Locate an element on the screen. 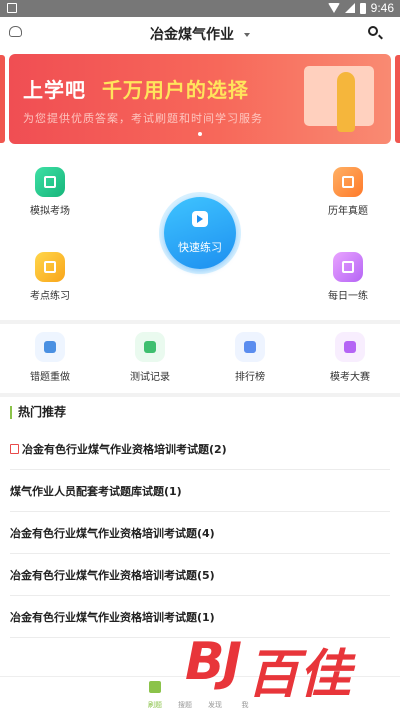 The image size is (400, 710). banner-subtext: 为您提供优质答案，考试刷题和时间学习服务 is located at coordinates (143, 118).